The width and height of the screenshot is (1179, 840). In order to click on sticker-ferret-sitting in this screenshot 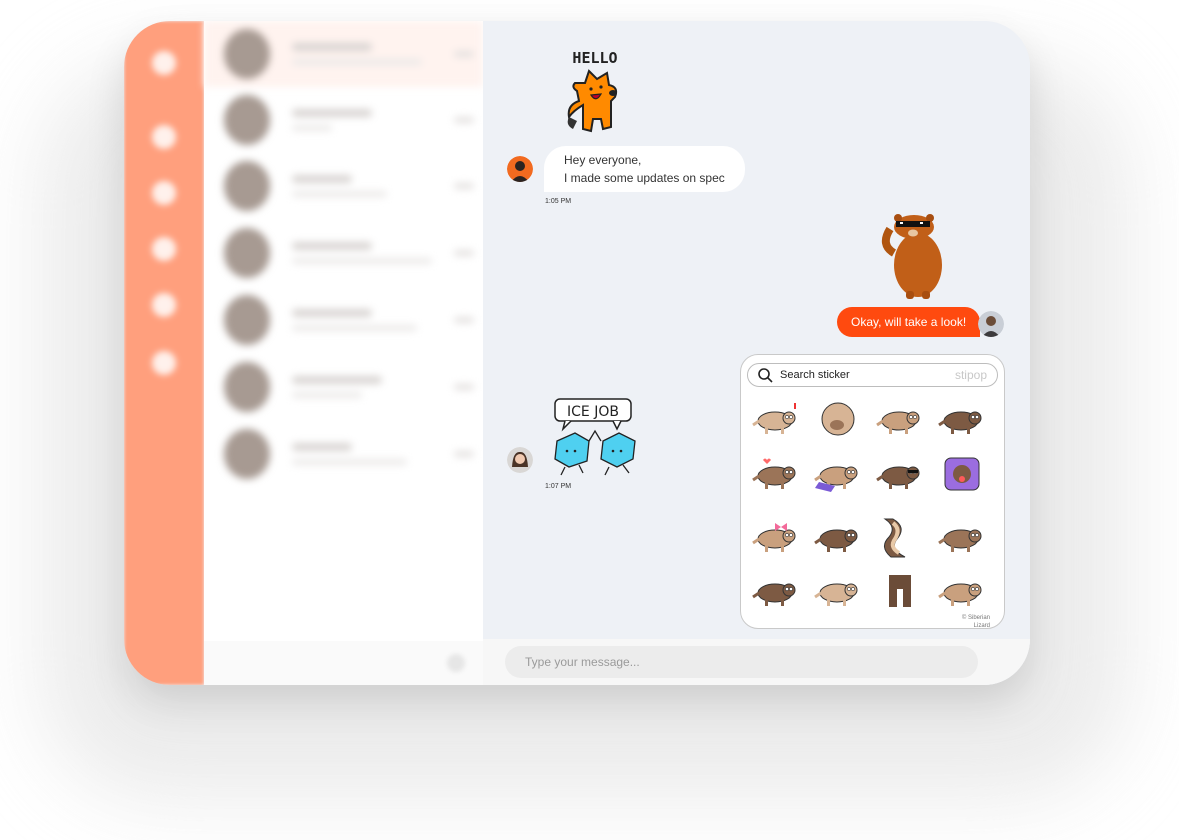, I will do `click(962, 591)`.